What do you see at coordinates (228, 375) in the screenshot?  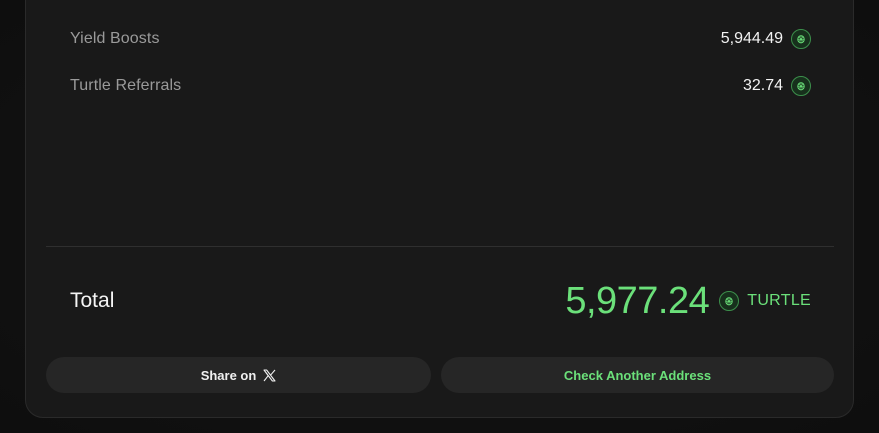 I see `share-button-label: Share on` at bounding box center [228, 375].